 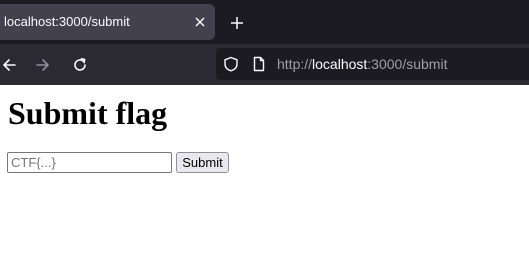 I want to click on url-text: http://localhost:3000/submit, so click(x=362, y=64).